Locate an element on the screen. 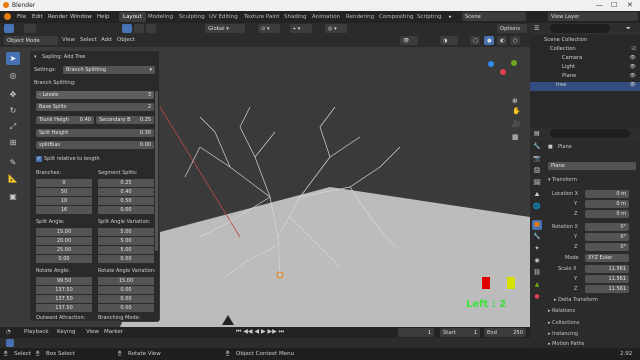 The width and height of the screenshot is (640, 360). branches-level-4: 16 is located at coordinates (64, 210).